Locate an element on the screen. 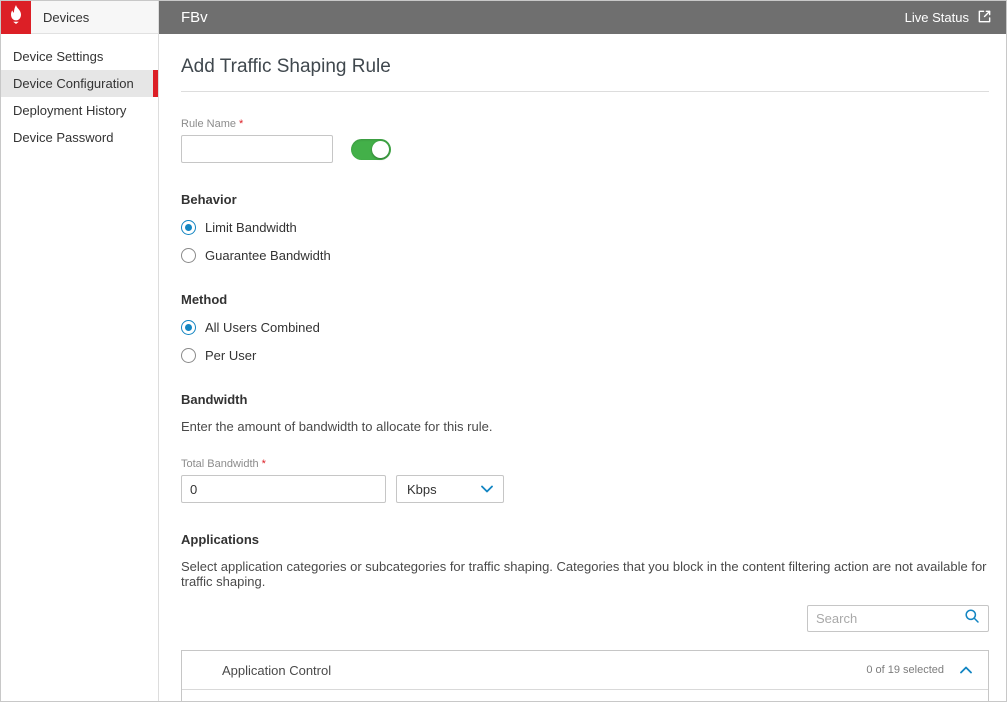  flame-icon is located at coordinates (16, 17).